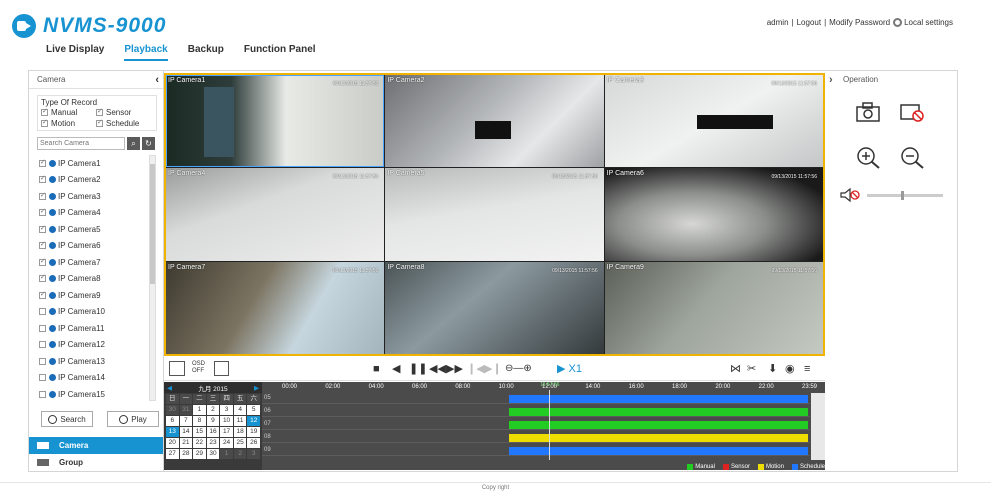 Image resolution: width=991 pixels, height=499 pixels. What do you see at coordinates (198, 368) in the screenshot?
I see `osd-toggle: OSD OFF` at bounding box center [198, 368].